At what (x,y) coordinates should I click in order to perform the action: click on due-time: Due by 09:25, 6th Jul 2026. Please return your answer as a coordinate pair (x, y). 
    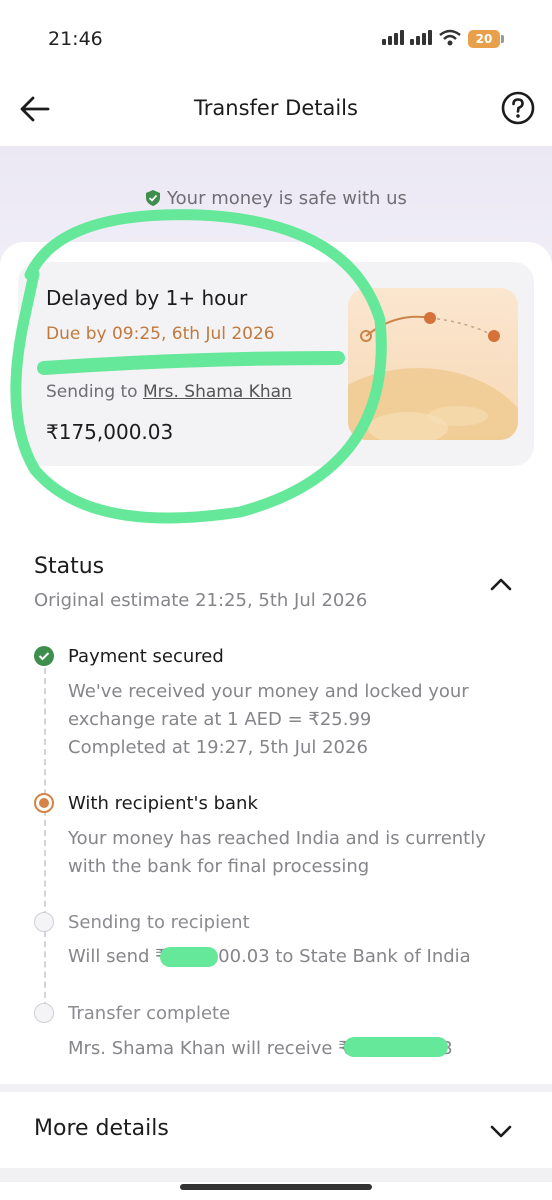
    Looking at the image, I should click on (160, 334).